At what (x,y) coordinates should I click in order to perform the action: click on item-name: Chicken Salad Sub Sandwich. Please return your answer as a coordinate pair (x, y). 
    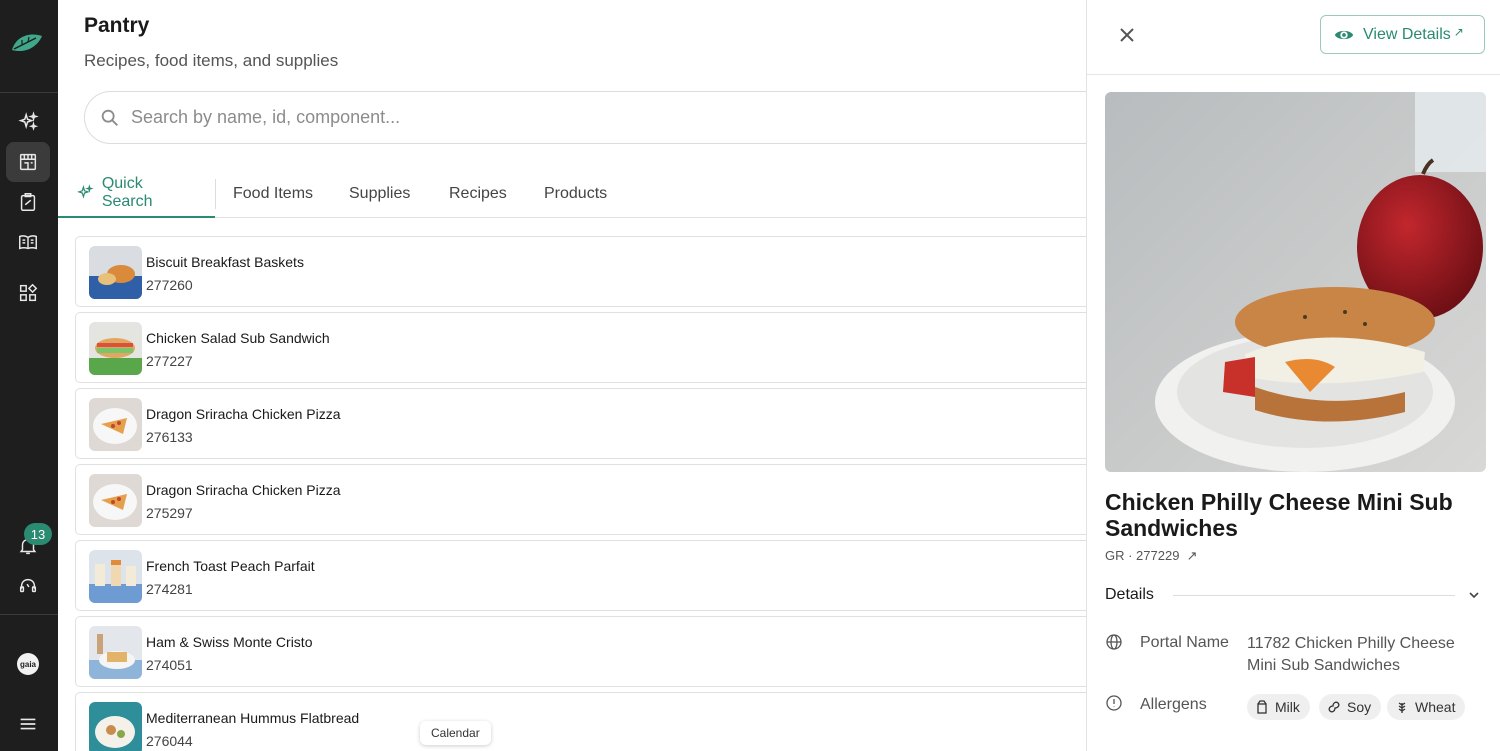
    Looking at the image, I should click on (238, 338).